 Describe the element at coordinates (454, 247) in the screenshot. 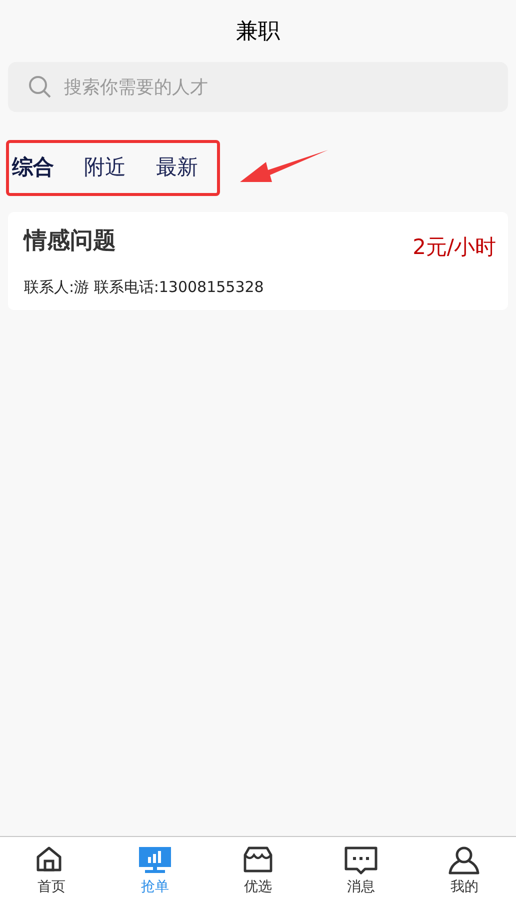

I see `job-price: 2元/小时` at that location.